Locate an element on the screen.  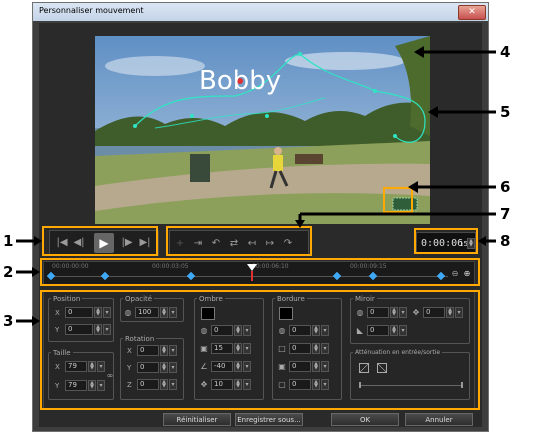
callout-number-4: 4 is located at coordinates (505, 52).